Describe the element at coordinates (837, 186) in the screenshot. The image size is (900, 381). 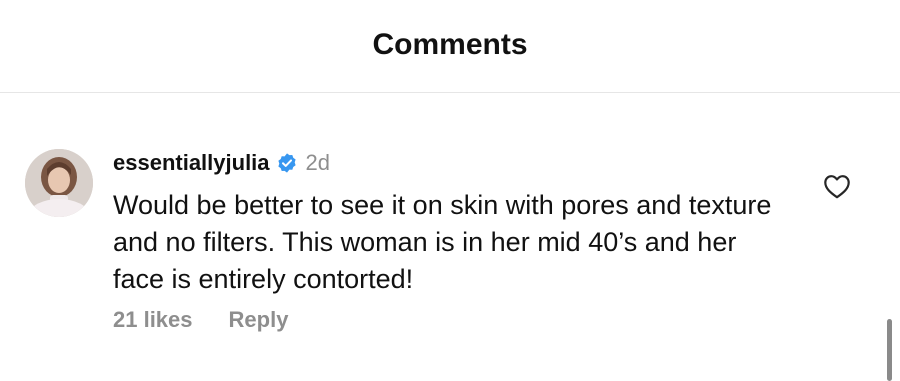
I see `heart-outline-icon` at that location.